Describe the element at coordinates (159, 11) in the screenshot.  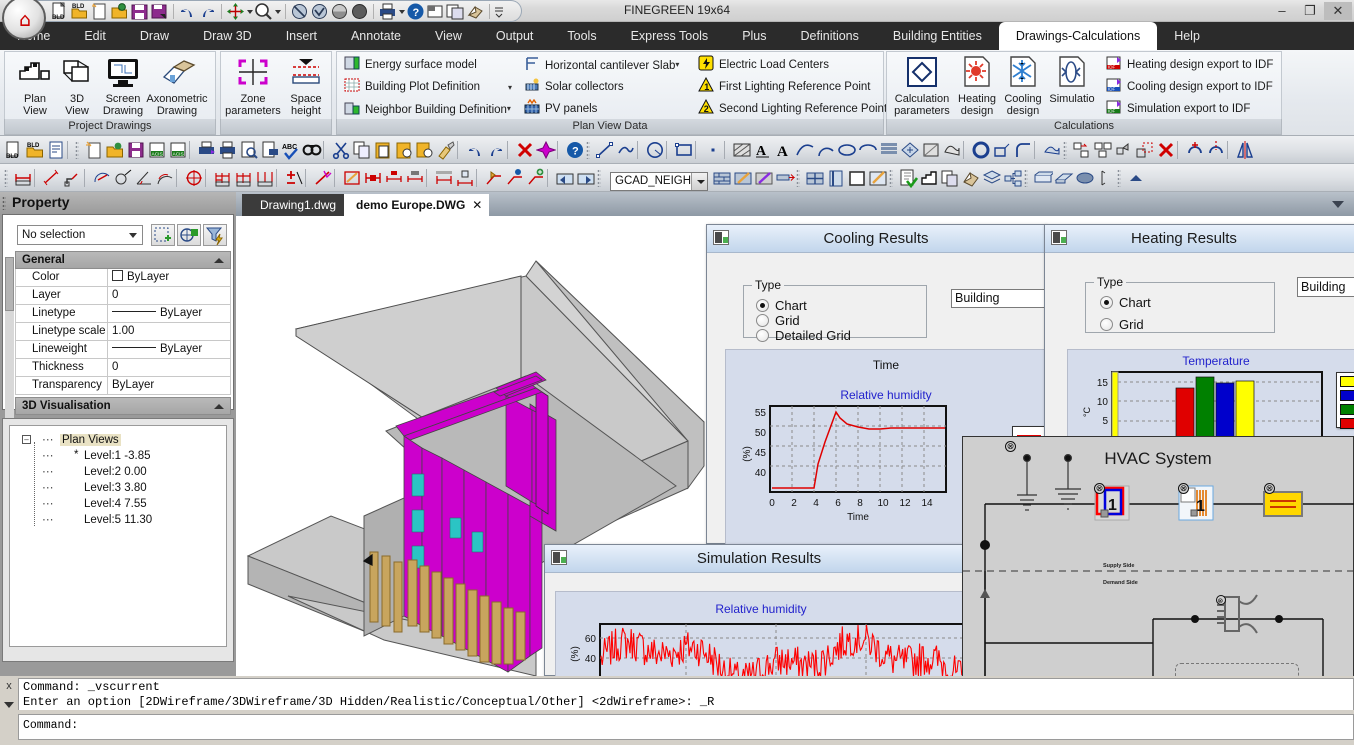
I see `save-as-icon` at that location.